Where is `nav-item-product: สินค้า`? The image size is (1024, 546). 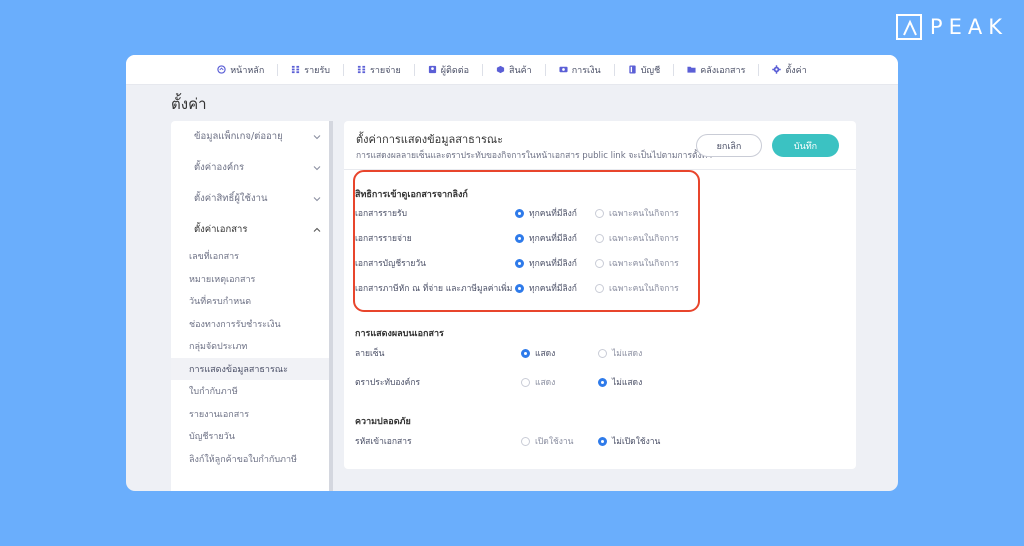
nav-item-product: สินค้า is located at coordinates (514, 70).